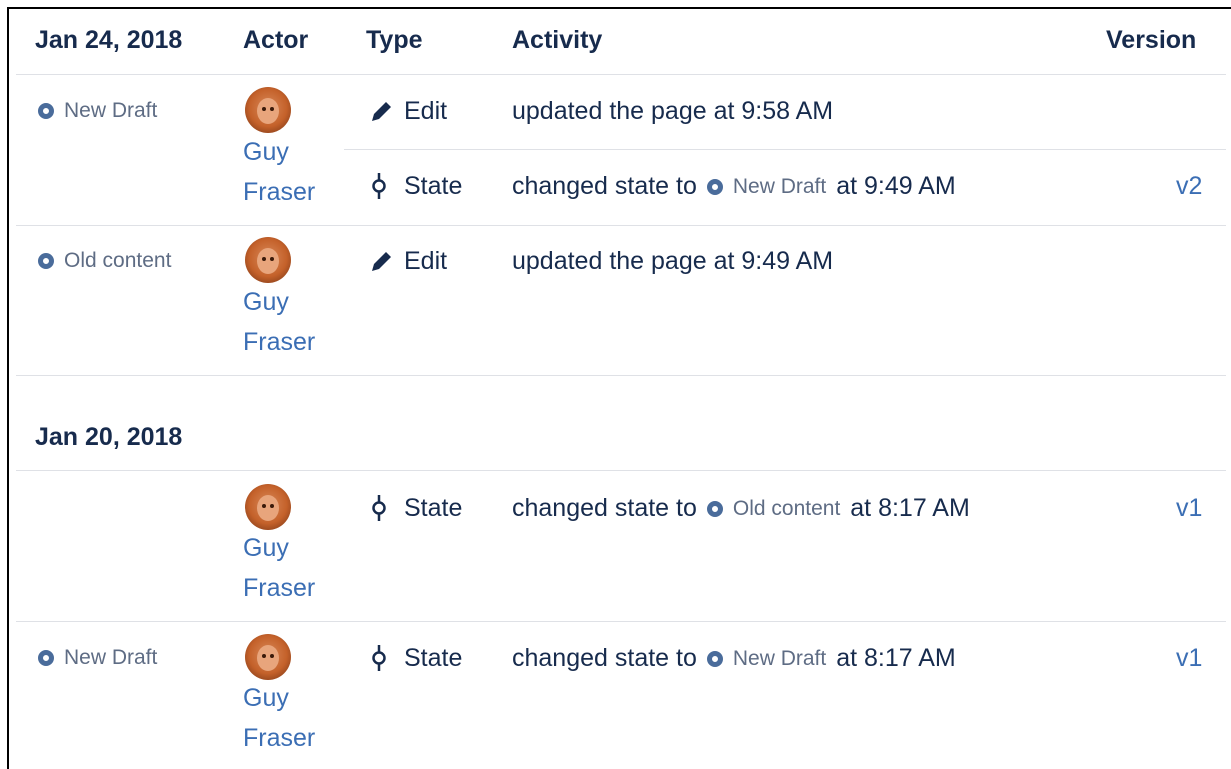 Image resolution: width=1231 pixels, height=769 pixels. I want to click on activity-suffix: at 9:49 AM, so click(896, 186).